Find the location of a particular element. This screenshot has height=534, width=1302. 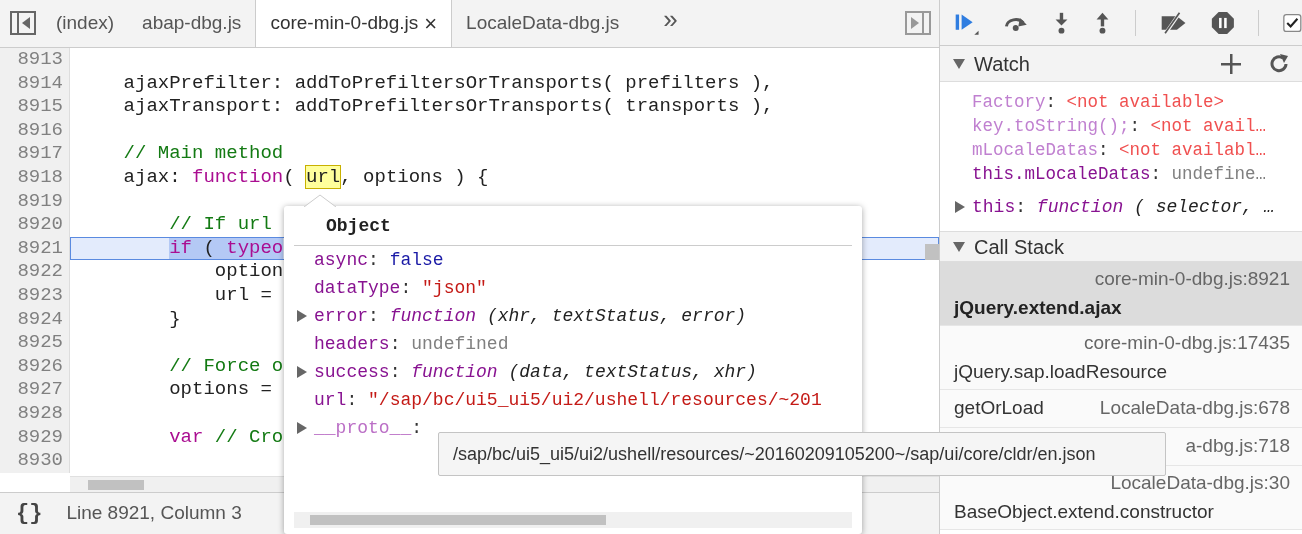

code-line: // Main method is located at coordinates (203, 153).